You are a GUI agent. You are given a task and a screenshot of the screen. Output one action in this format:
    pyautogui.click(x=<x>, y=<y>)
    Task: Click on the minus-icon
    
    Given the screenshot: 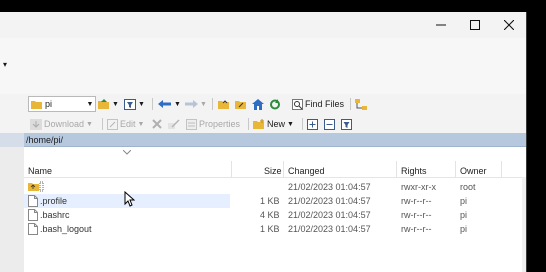 What is the action you would take?
    pyautogui.click(x=329, y=124)
    